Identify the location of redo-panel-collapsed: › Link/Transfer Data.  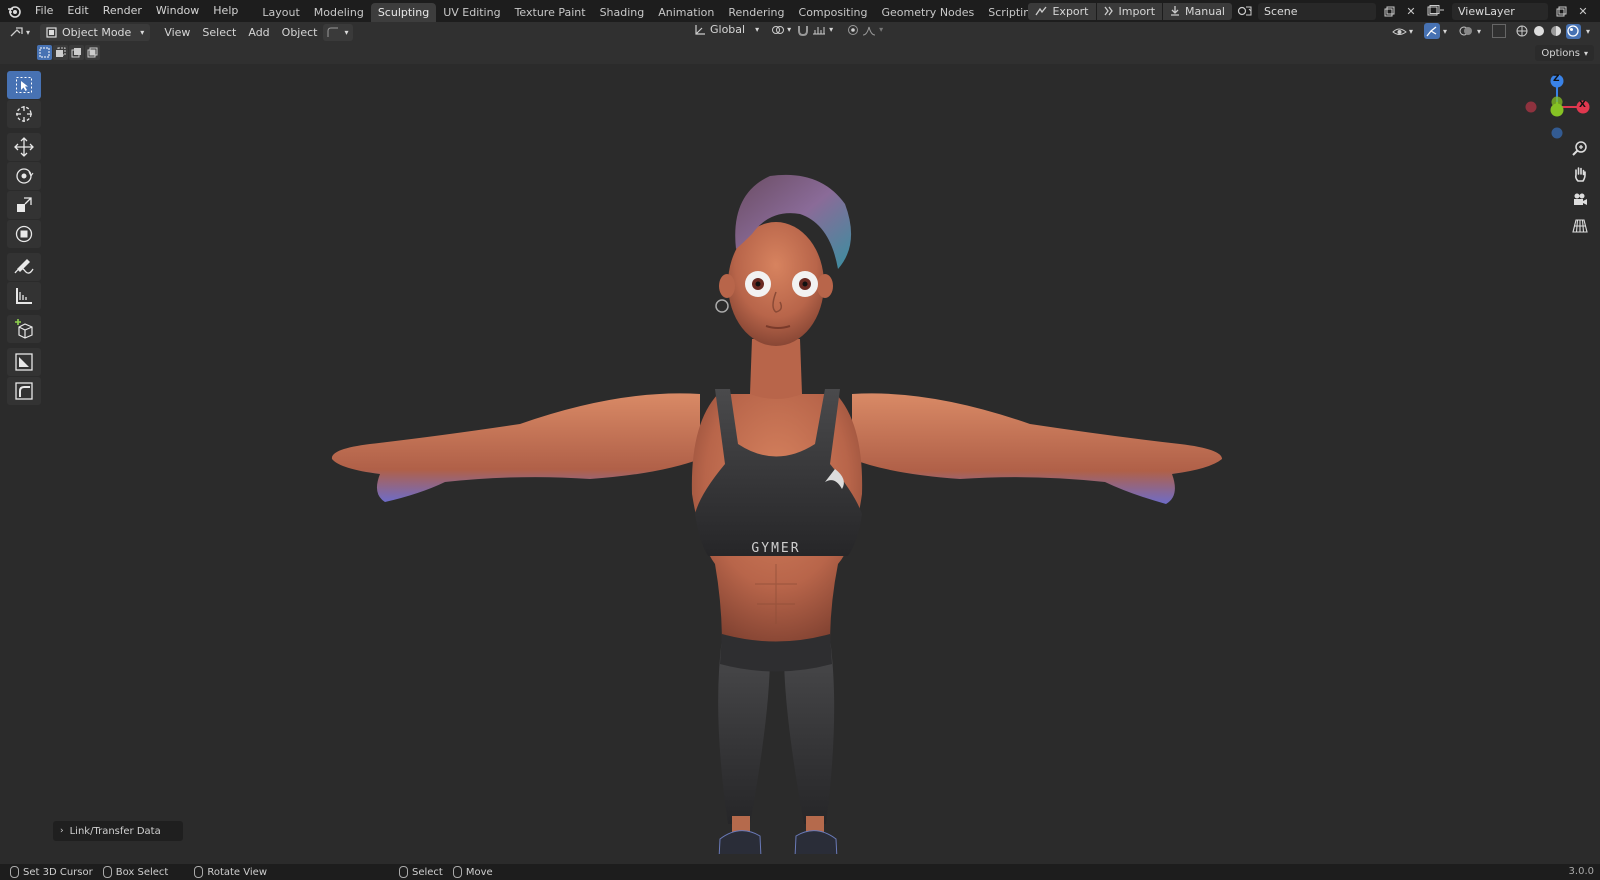
(118, 831).